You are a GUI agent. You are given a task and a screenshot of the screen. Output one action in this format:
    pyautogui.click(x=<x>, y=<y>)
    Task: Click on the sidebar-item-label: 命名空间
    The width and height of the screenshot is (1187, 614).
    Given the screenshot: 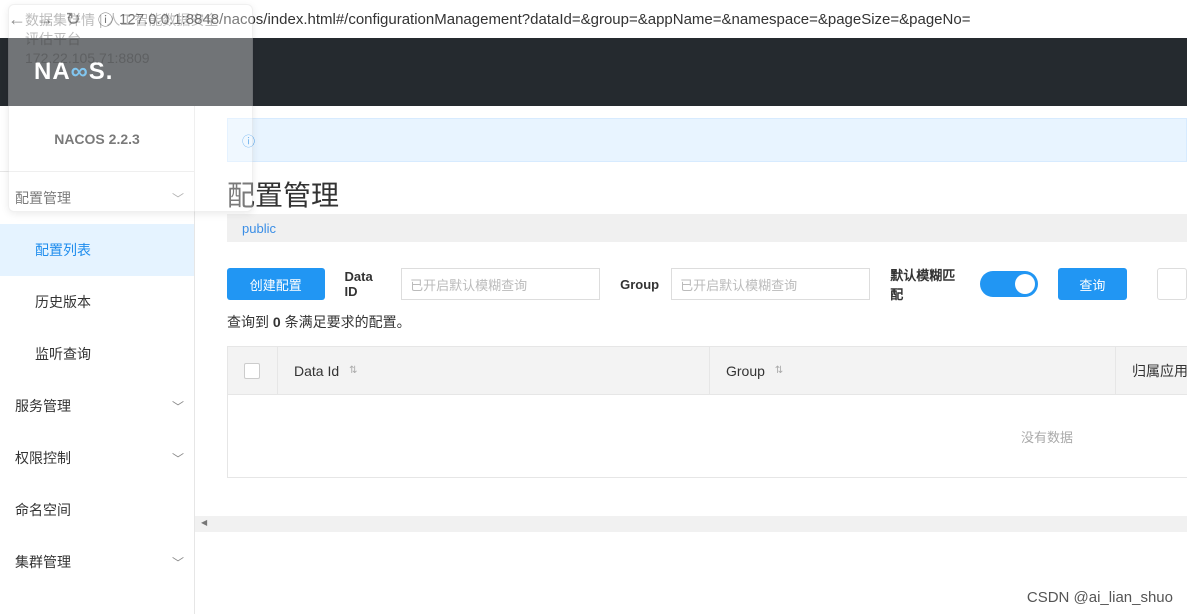 What is the action you would take?
    pyautogui.click(x=43, y=510)
    